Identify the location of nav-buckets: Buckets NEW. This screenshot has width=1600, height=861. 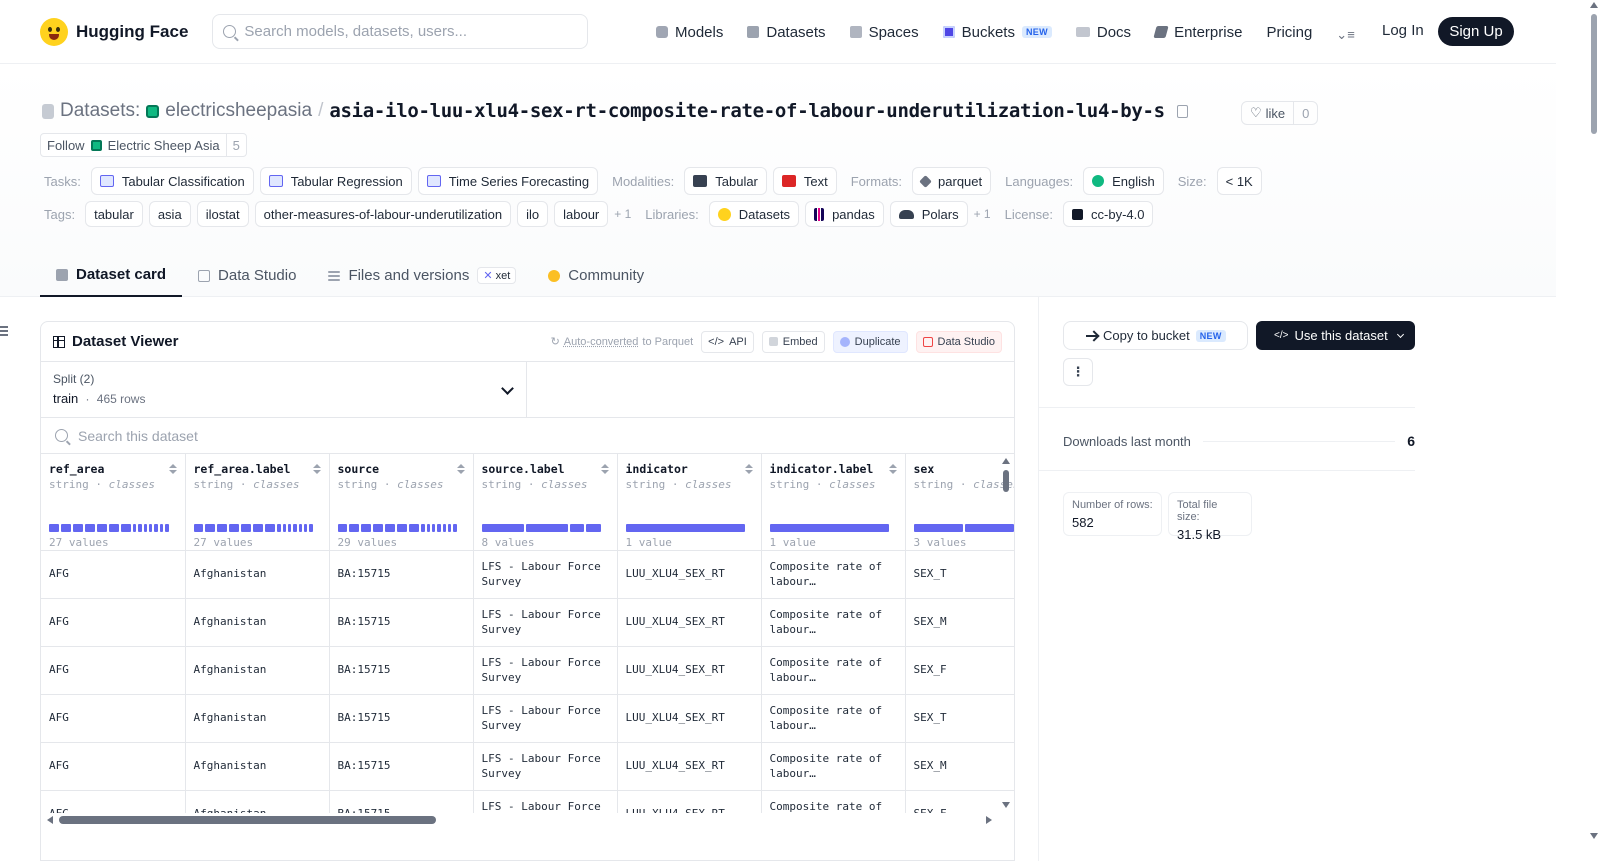
(997, 32).